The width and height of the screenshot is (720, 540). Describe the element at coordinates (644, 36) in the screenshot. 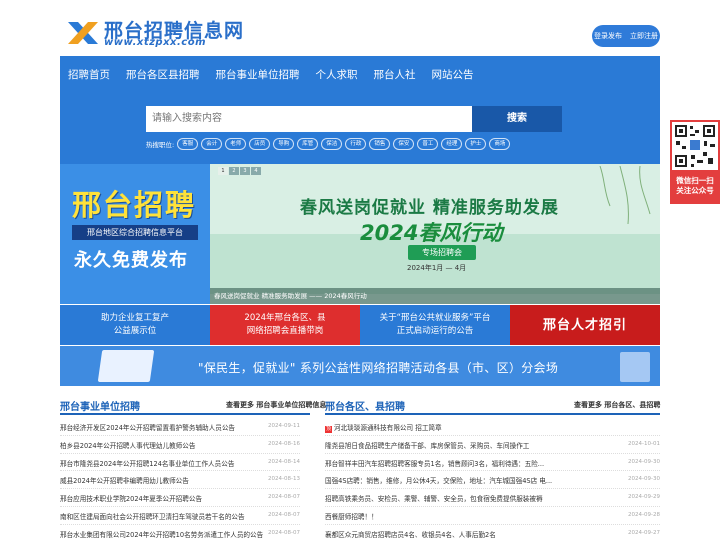

I see `register-link: 立即注册` at that location.